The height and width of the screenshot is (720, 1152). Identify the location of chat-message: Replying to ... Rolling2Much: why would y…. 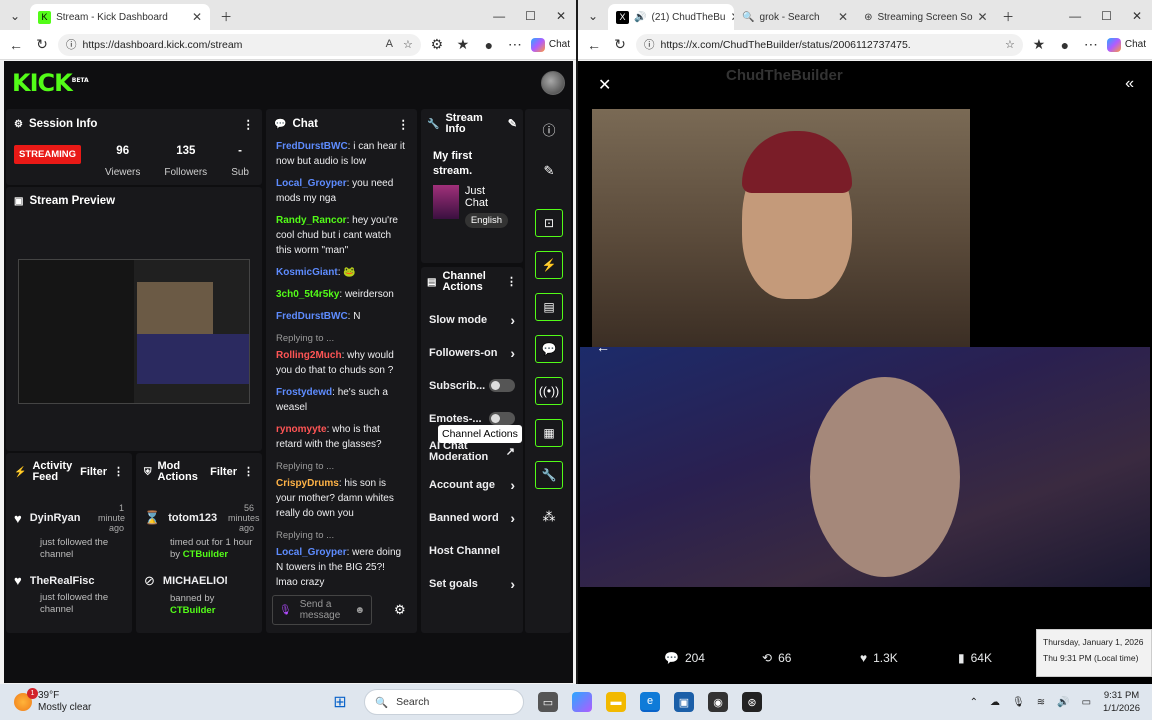
(341, 354).